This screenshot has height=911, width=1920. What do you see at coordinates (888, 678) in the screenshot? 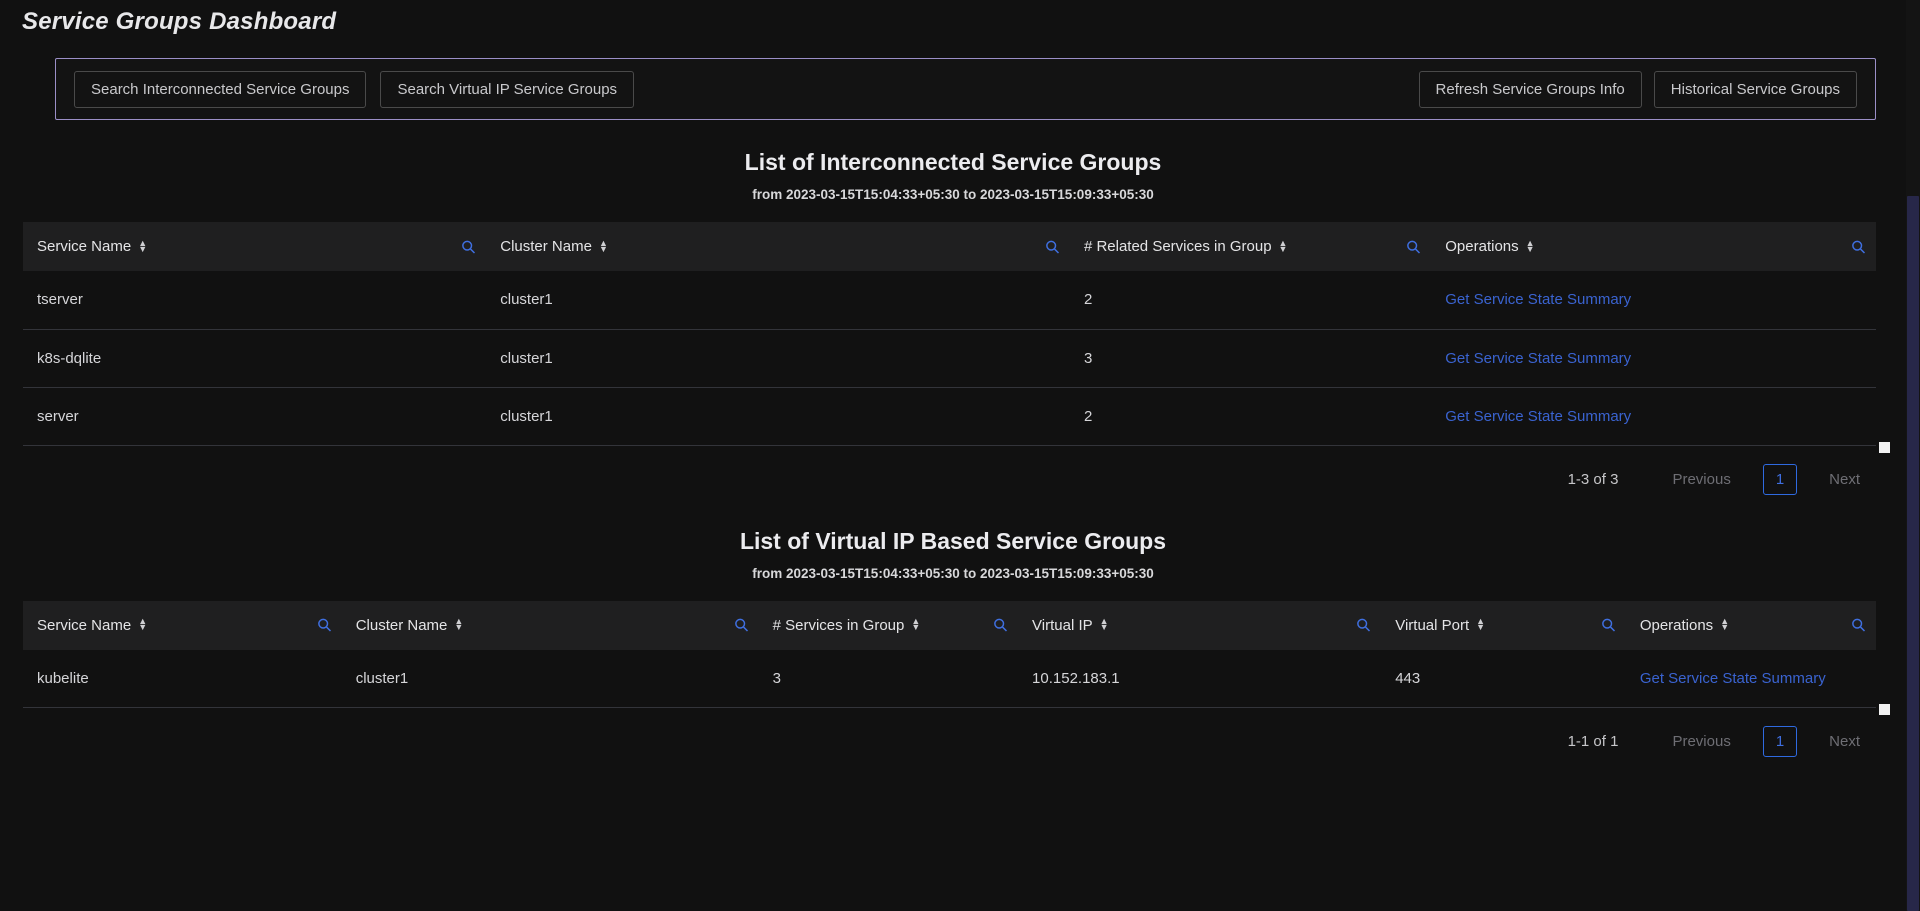
I see `cell-services-count: 3` at bounding box center [888, 678].